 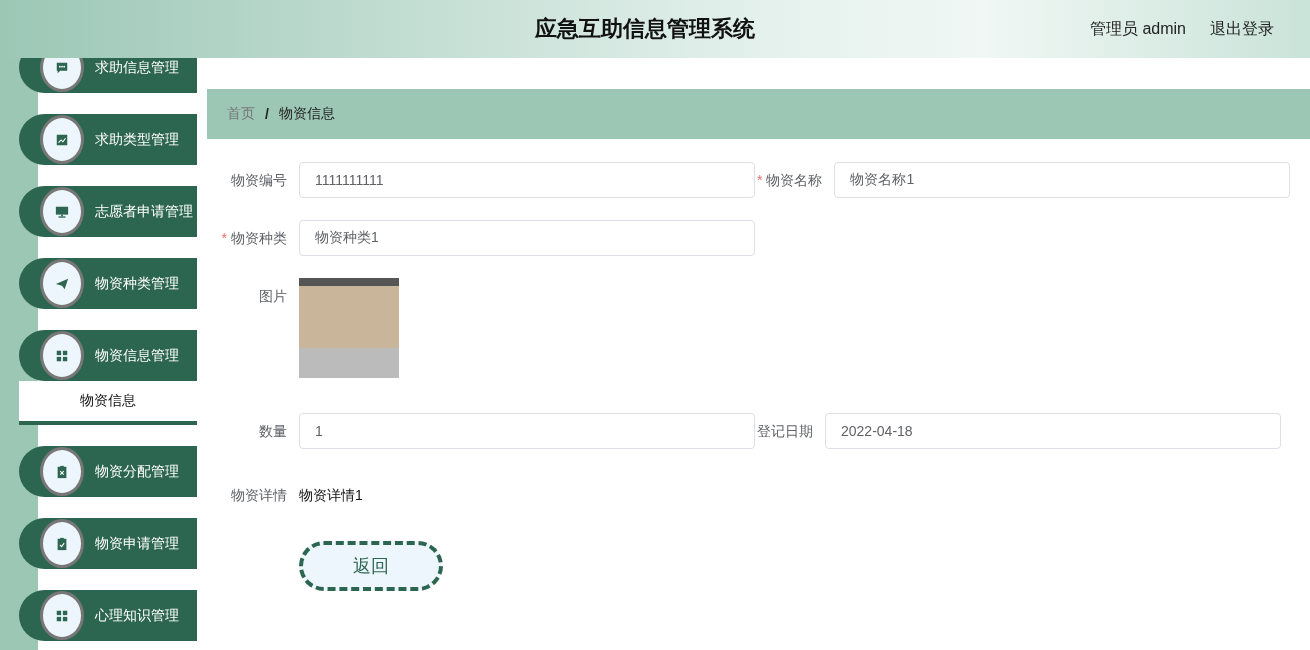 What do you see at coordinates (273, 296) in the screenshot?
I see `field-label: 图片` at bounding box center [273, 296].